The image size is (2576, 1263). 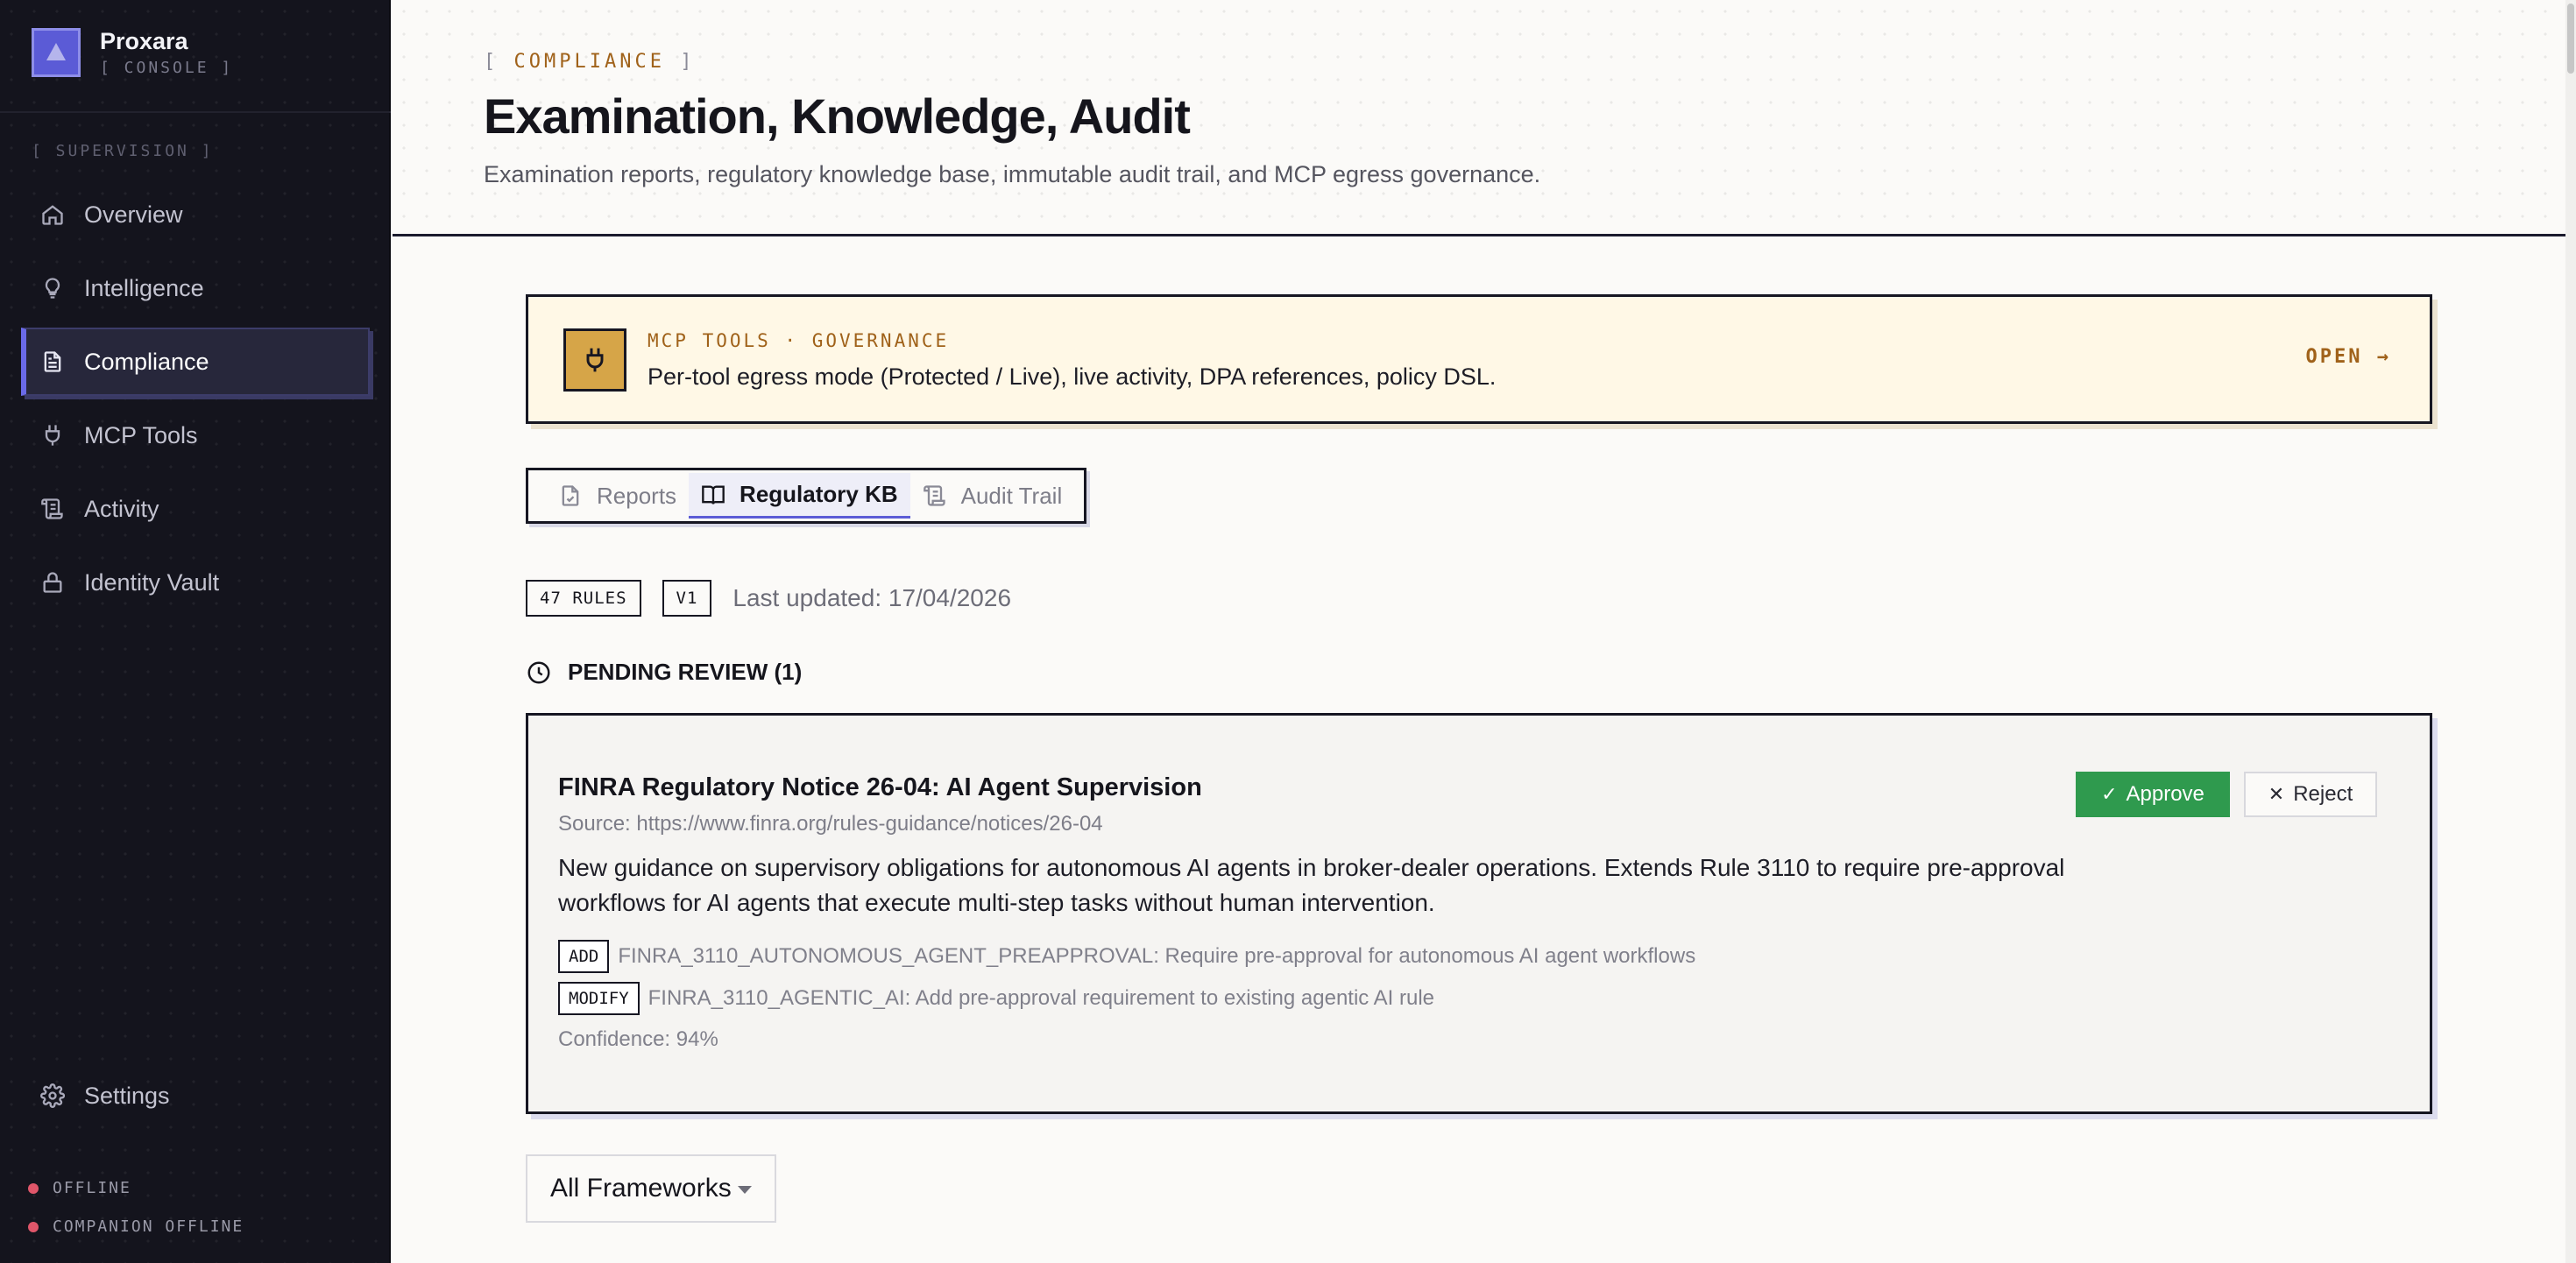 What do you see at coordinates (570, 496) in the screenshot?
I see `file-check-icon` at bounding box center [570, 496].